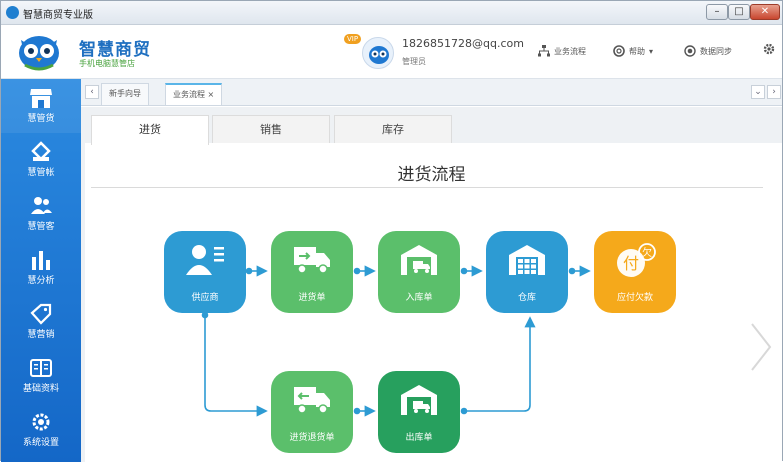 The width and height of the screenshot is (783, 462). What do you see at coordinates (631, 263) in the screenshot?
I see `payment-glyph: 付` at bounding box center [631, 263].